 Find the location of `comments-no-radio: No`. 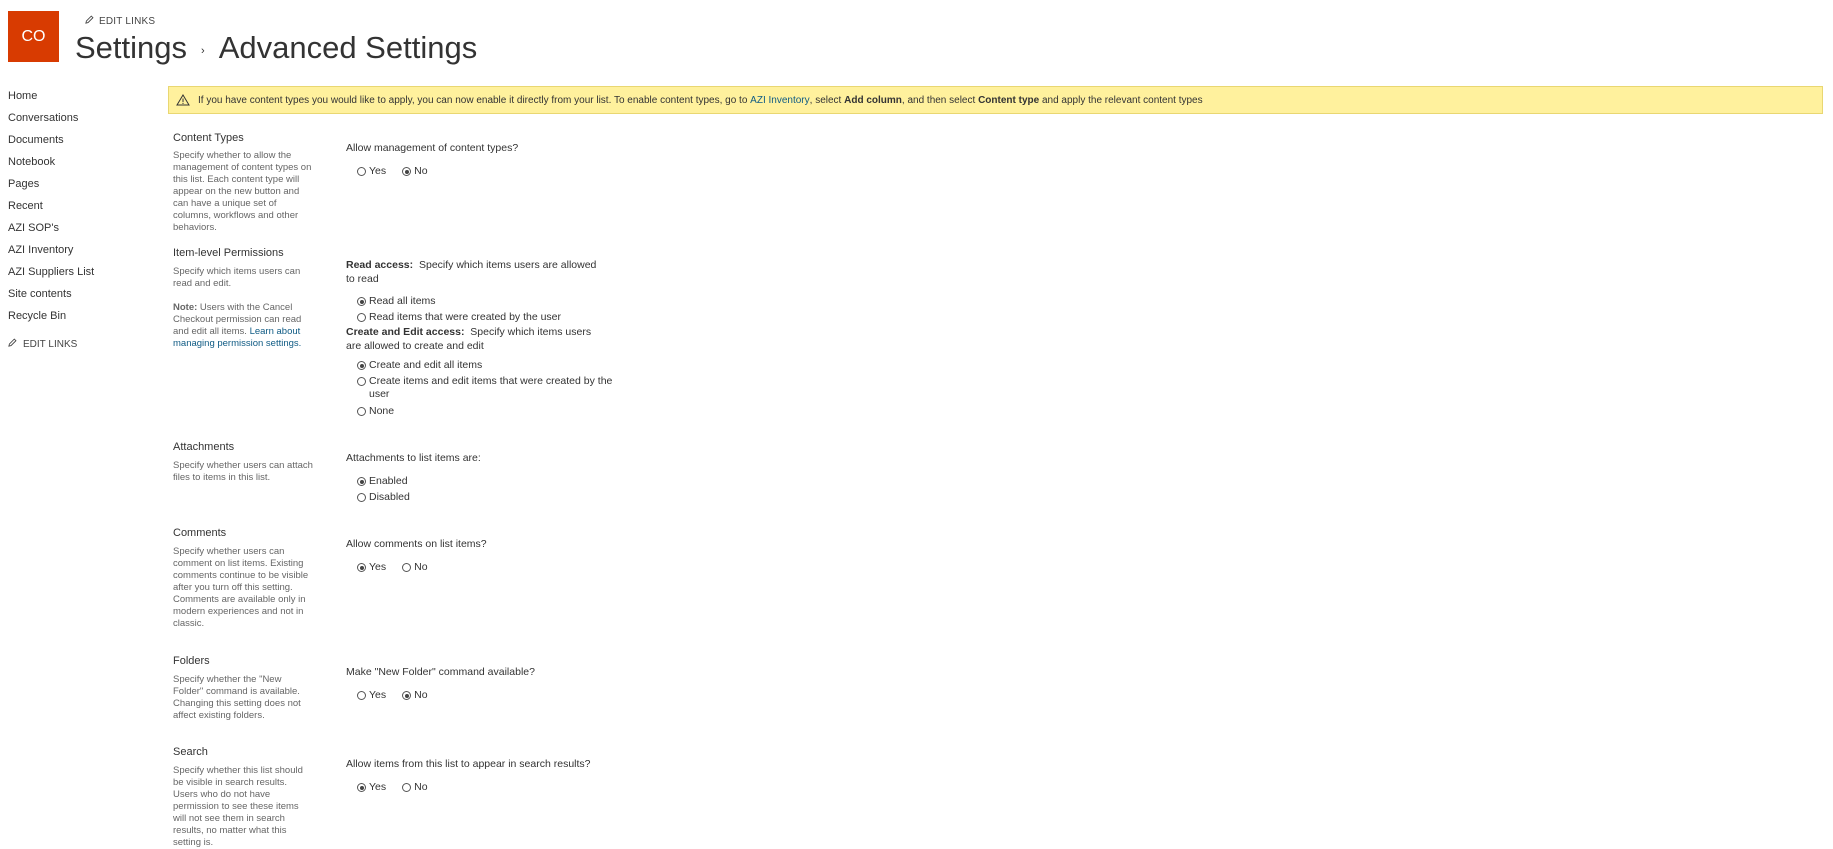

comments-no-radio: No is located at coordinates (415, 567).